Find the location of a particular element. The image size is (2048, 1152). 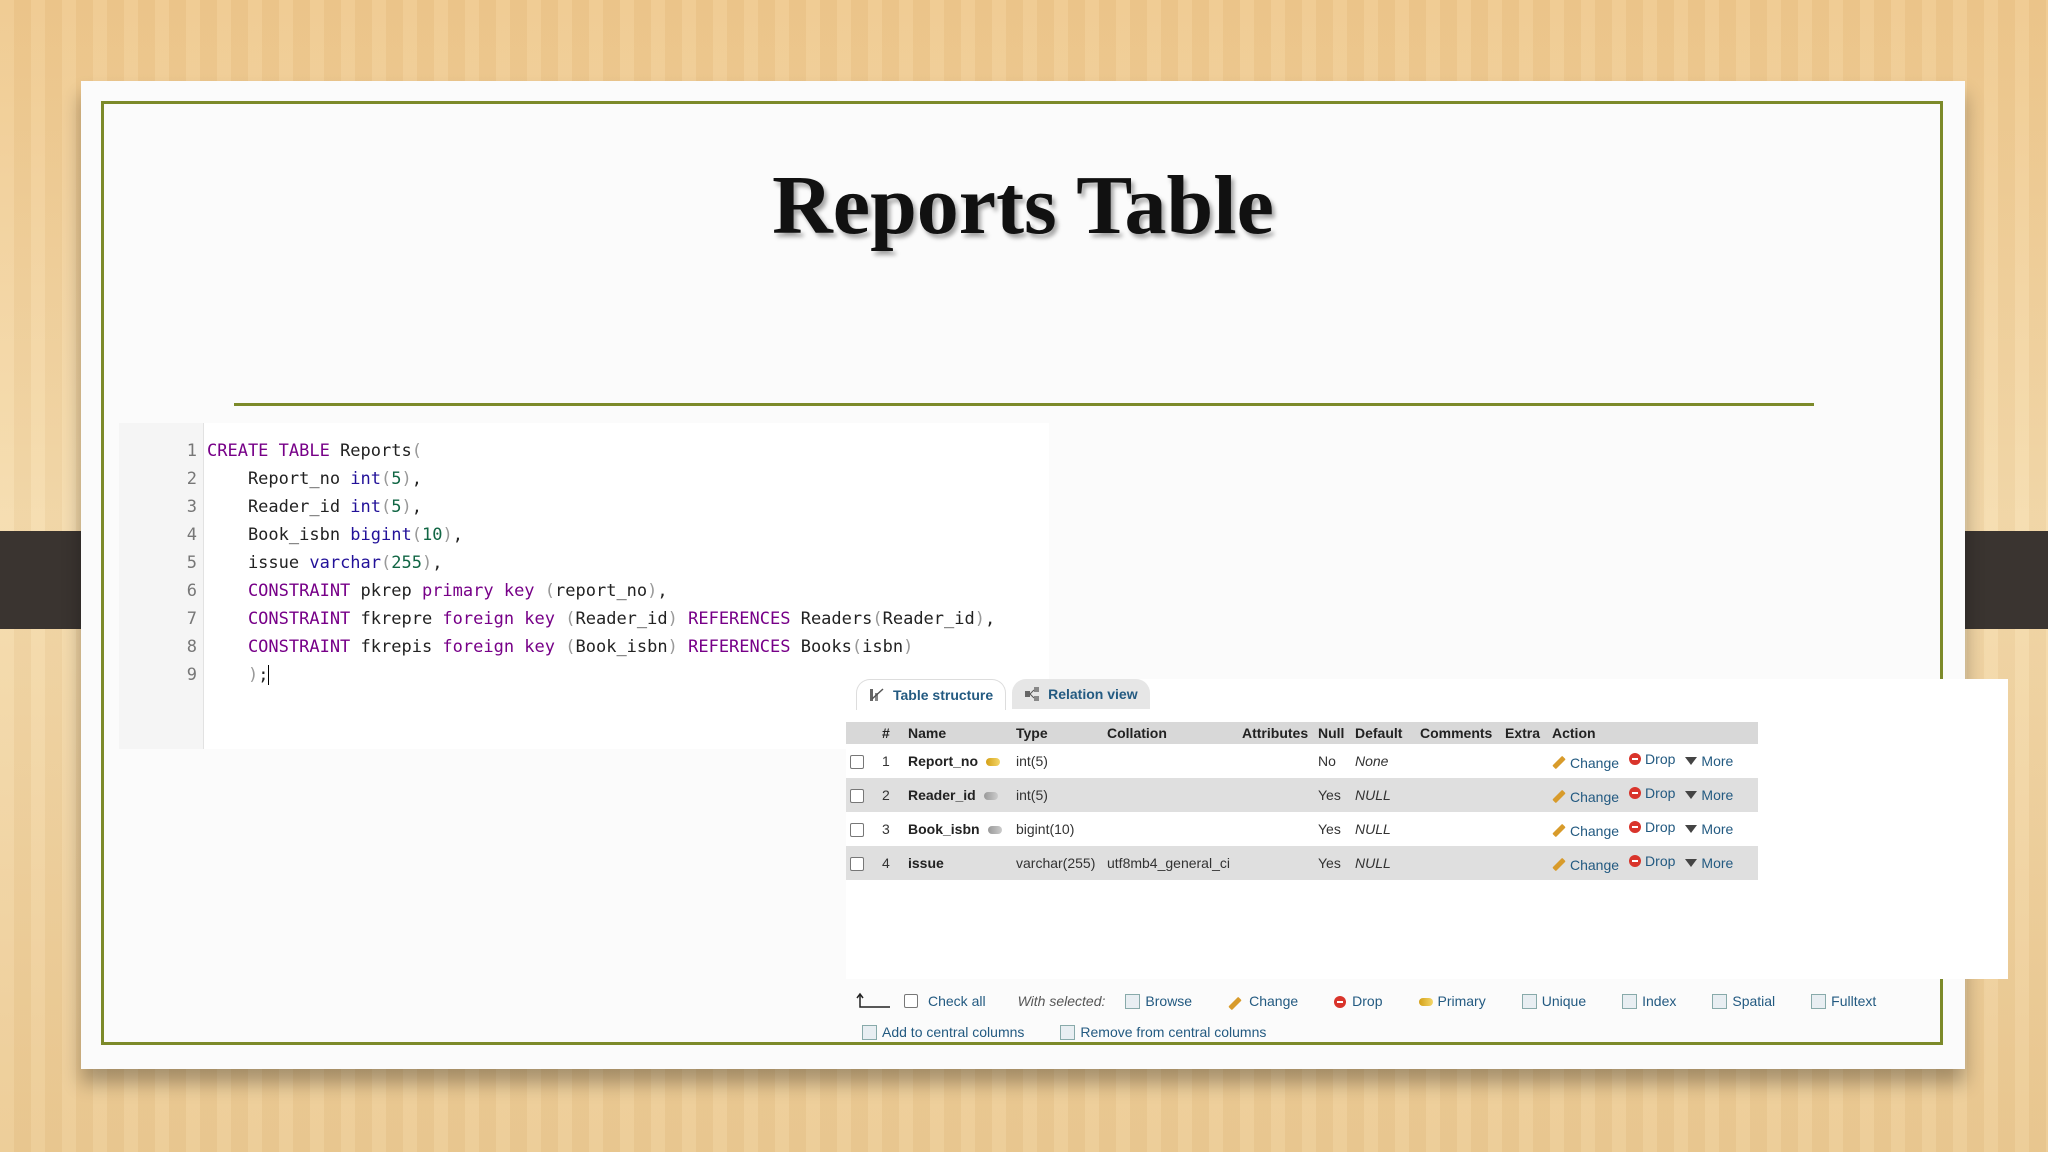

column-name-text: Book_isbn is located at coordinates (944, 829).